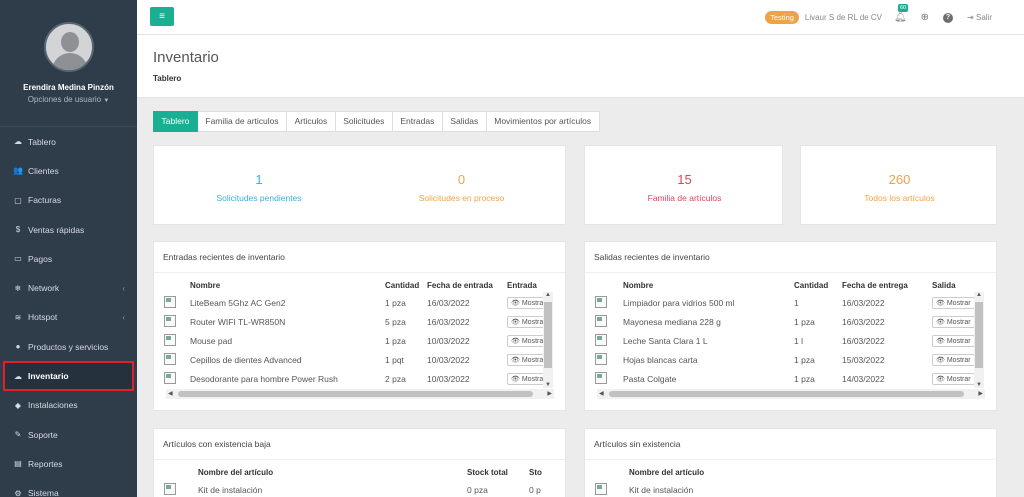 Image resolution: width=1024 pixels, height=497 pixels. Describe the element at coordinates (364, 121) in the screenshot. I see `tab-solicitudes: Solicitudes` at that location.